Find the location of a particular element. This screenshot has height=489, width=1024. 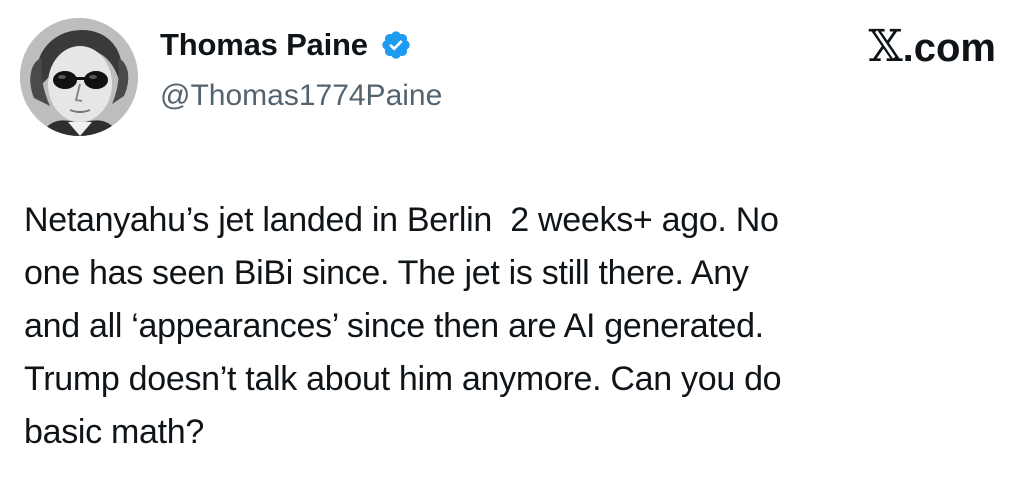

verified-badge-icon is located at coordinates (396, 45).